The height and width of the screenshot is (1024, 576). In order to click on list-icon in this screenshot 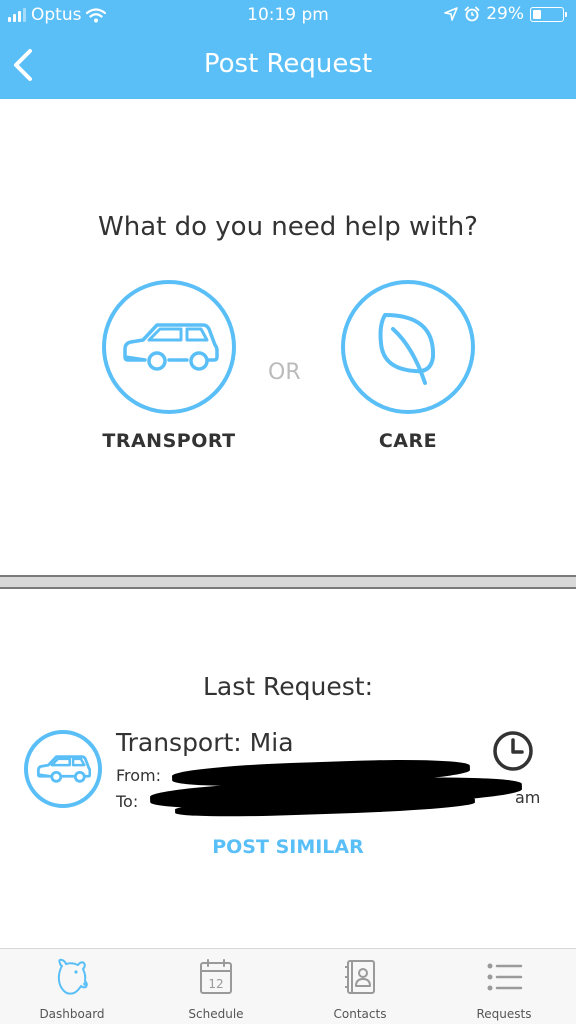, I will do `click(505, 977)`.